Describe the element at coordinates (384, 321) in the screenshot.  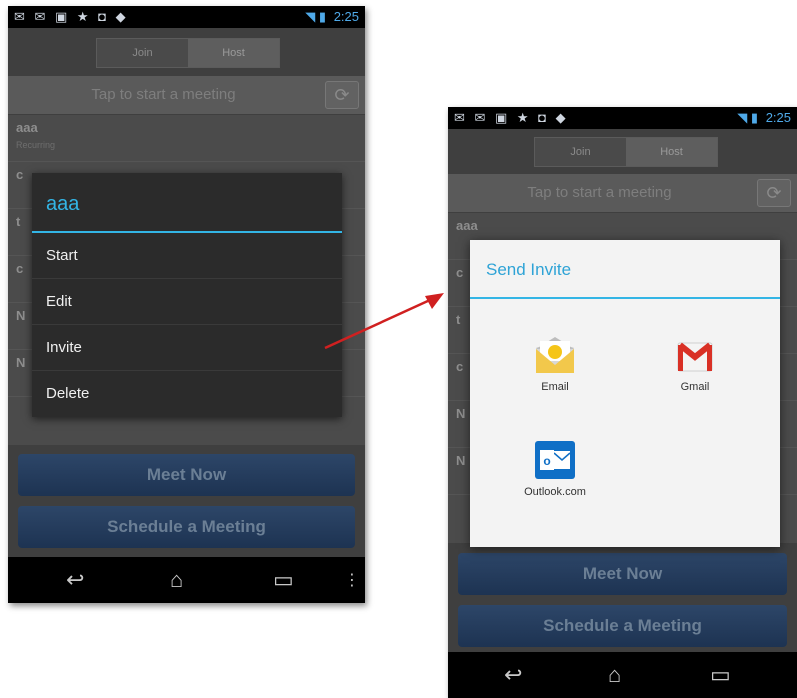
I see `red-arrow-connector` at that location.